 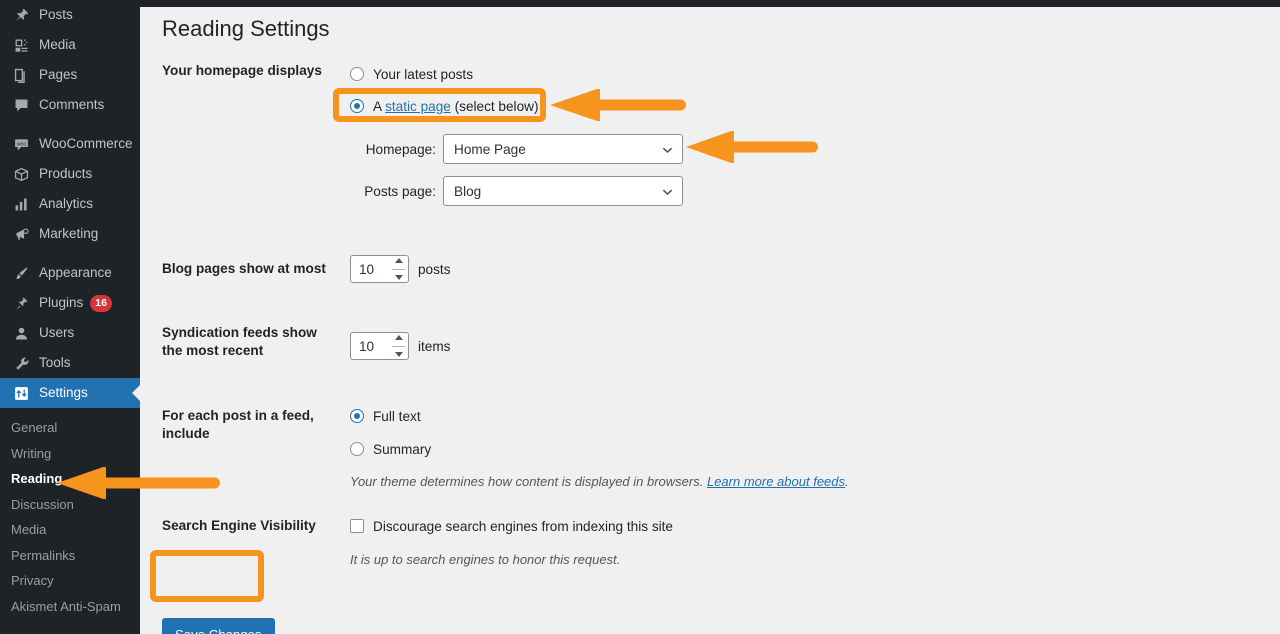 What do you see at coordinates (21, 105) in the screenshot?
I see `comment-icon` at bounding box center [21, 105].